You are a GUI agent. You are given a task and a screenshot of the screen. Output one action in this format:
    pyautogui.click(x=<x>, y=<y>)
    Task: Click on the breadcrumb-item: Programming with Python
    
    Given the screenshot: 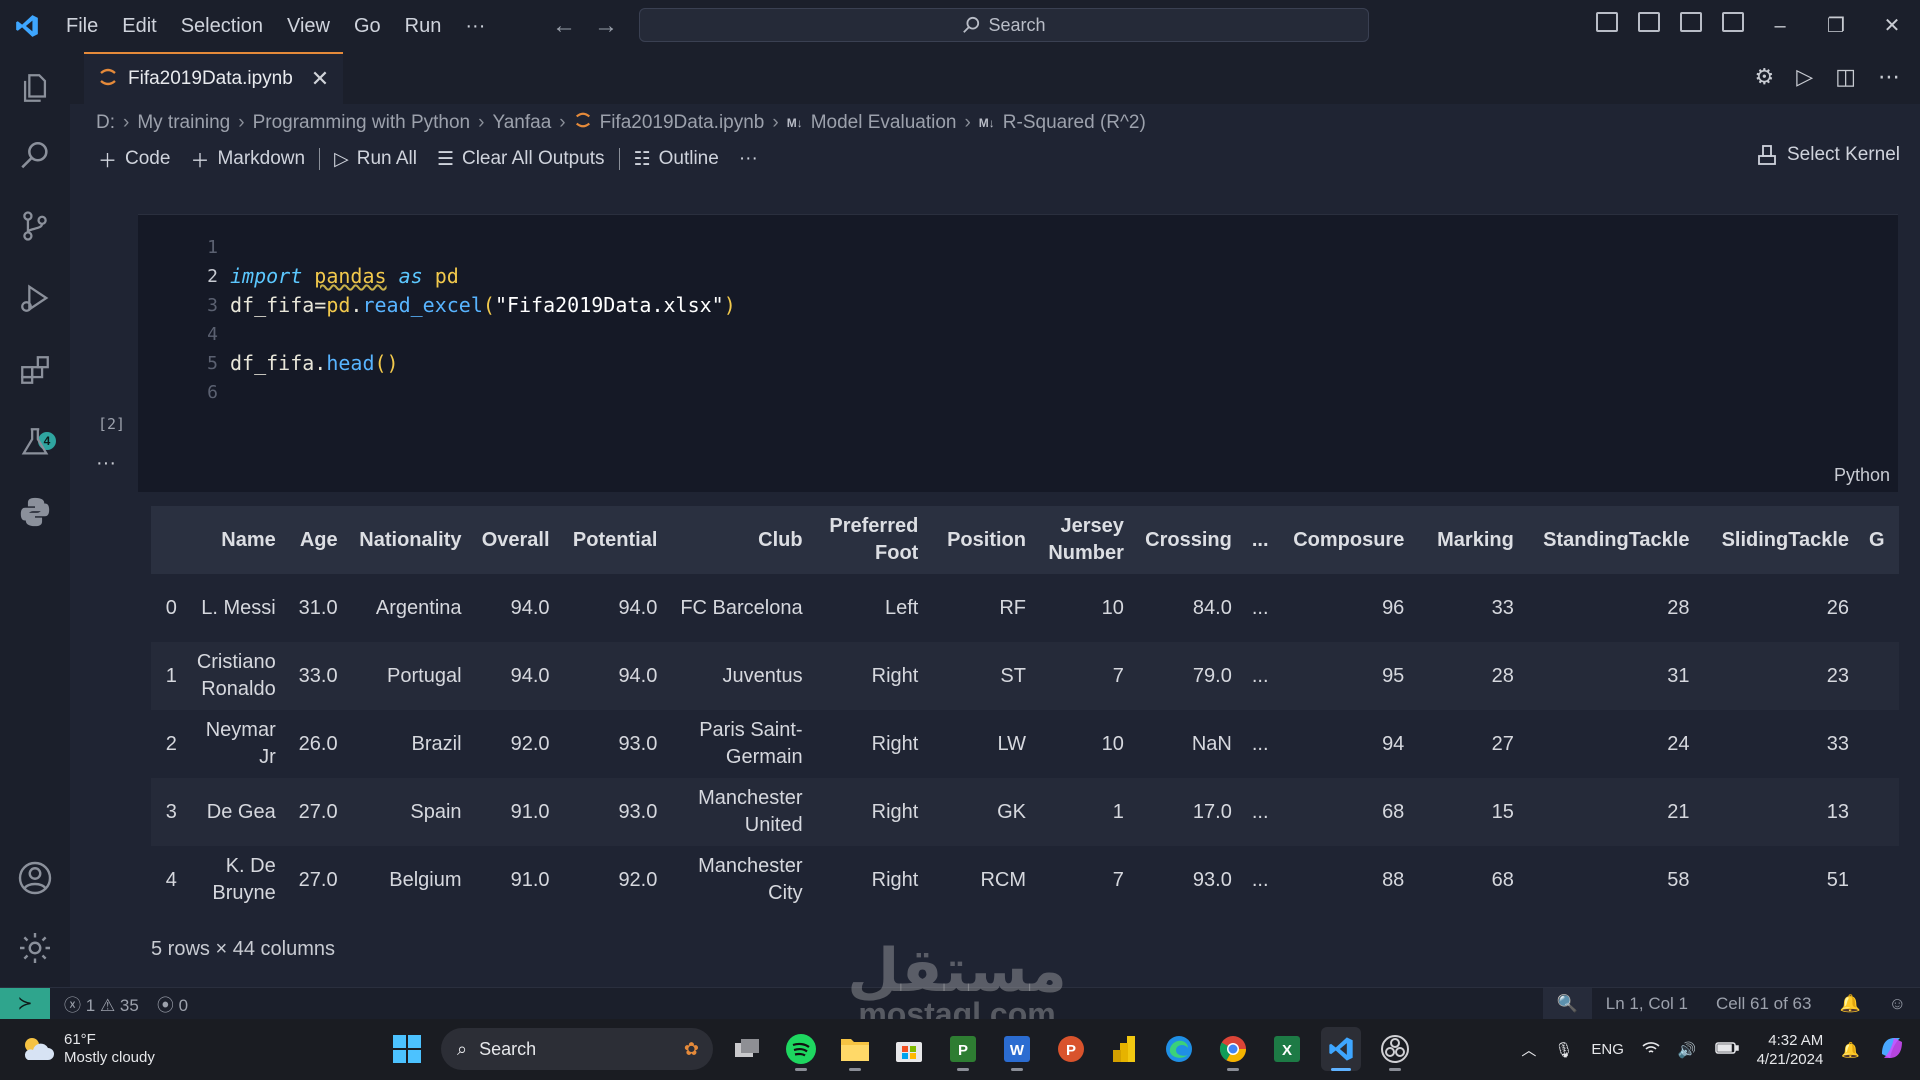 What is the action you would take?
    pyautogui.click(x=362, y=123)
    